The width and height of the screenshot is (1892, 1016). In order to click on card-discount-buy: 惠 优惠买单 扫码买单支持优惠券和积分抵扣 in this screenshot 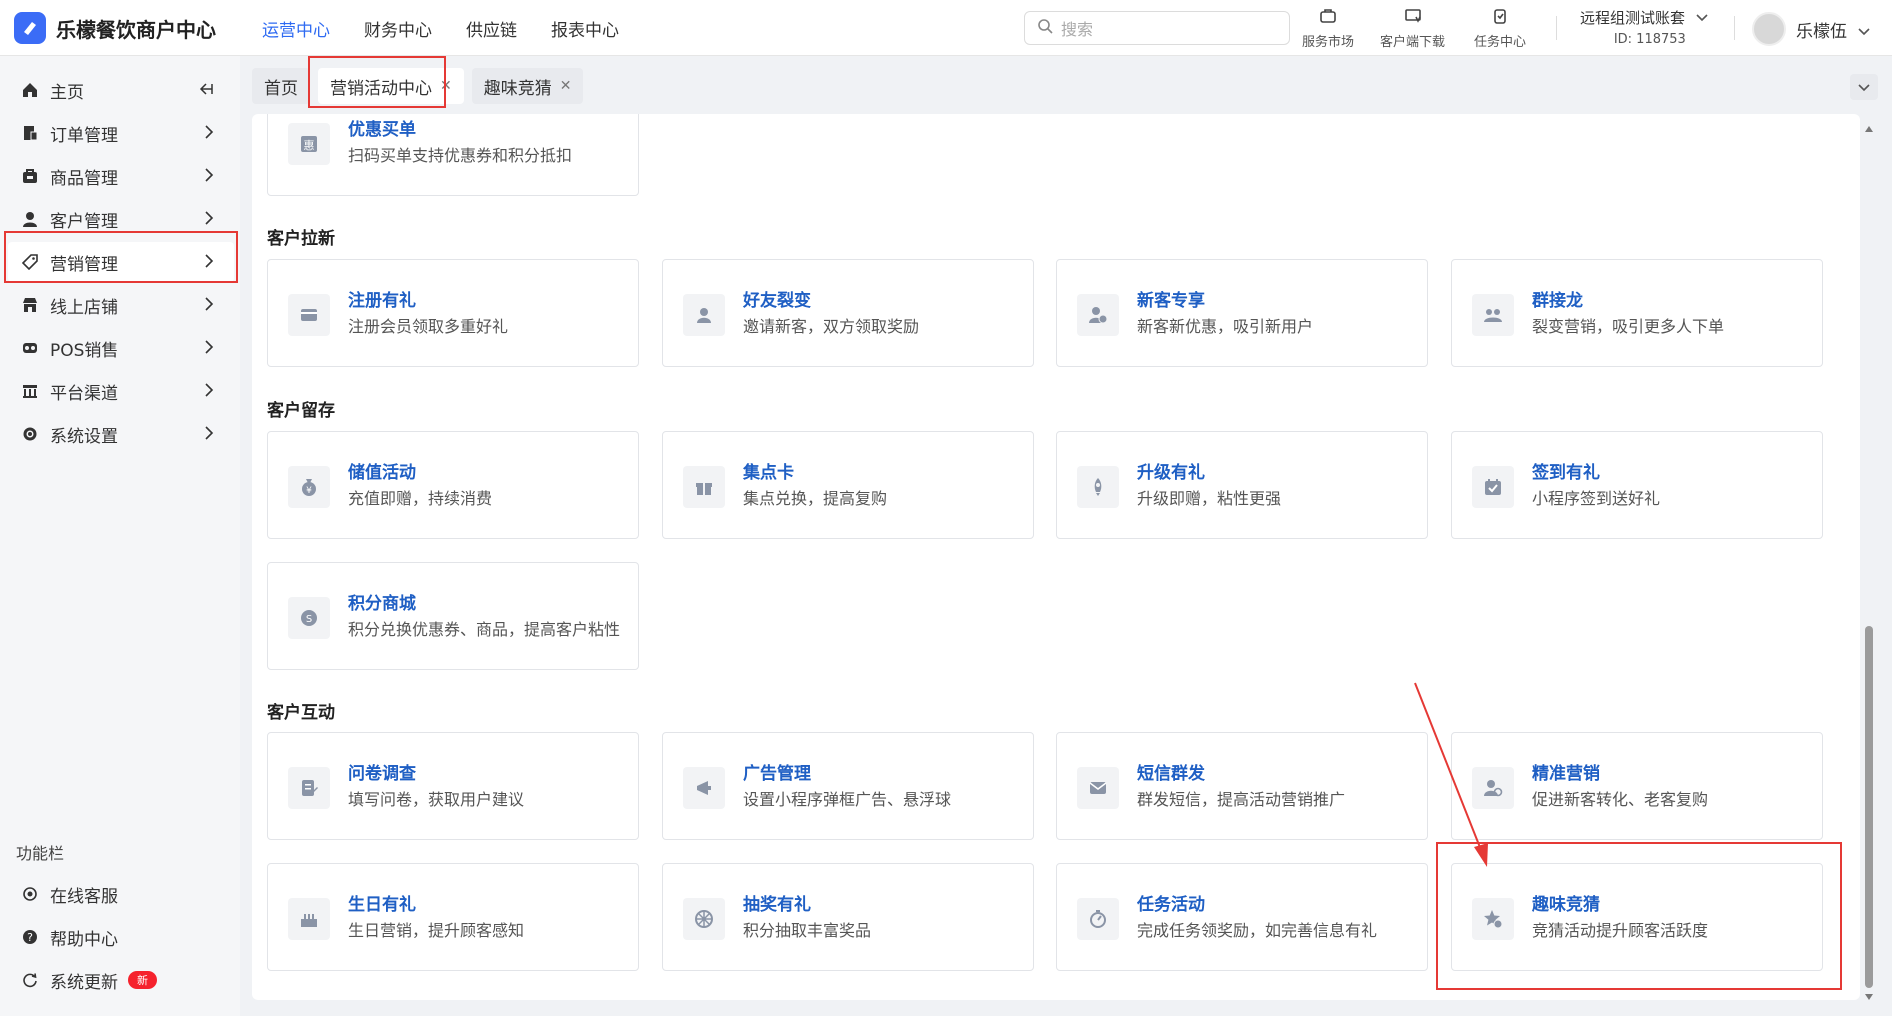, I will do `click(453, 155)`.